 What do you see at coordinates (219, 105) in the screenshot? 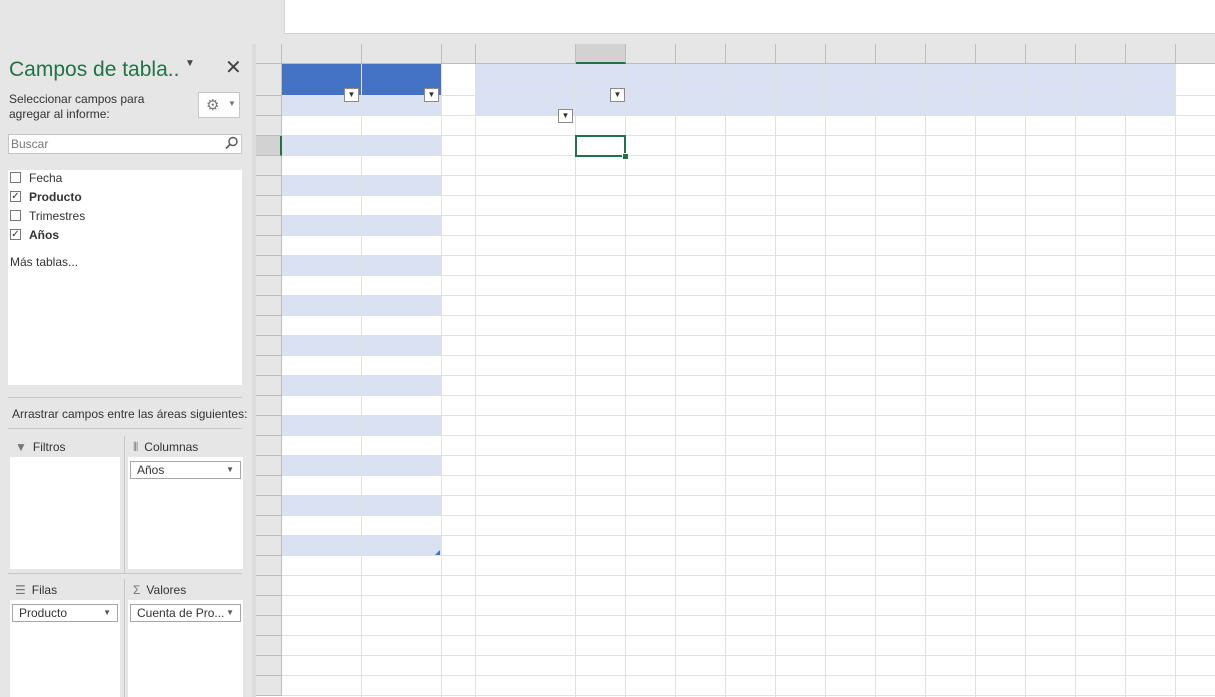
I see `tools-button: ⚙ ▼` at bounding box center [219, 105].